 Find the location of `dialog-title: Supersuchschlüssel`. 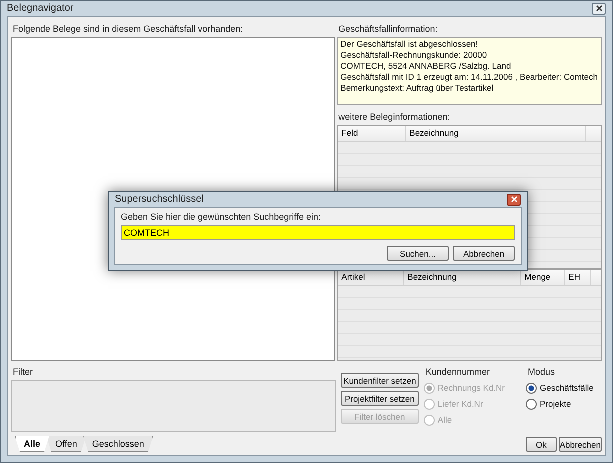

dialog-title: Supersuchschlüssel is located at coordinates (159, 199).